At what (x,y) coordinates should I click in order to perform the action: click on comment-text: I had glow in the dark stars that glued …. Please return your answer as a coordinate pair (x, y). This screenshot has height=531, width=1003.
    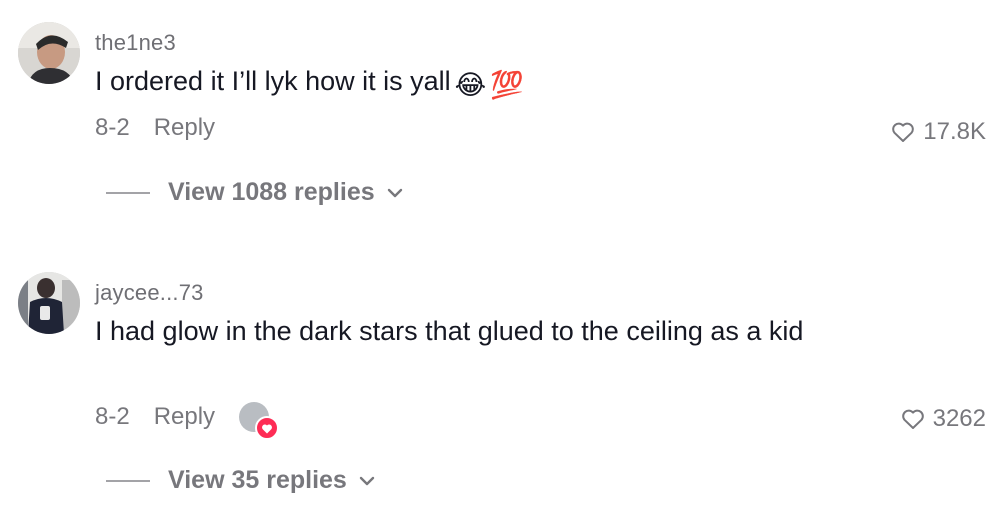
    Looking at the image, I should click on (449, 331).